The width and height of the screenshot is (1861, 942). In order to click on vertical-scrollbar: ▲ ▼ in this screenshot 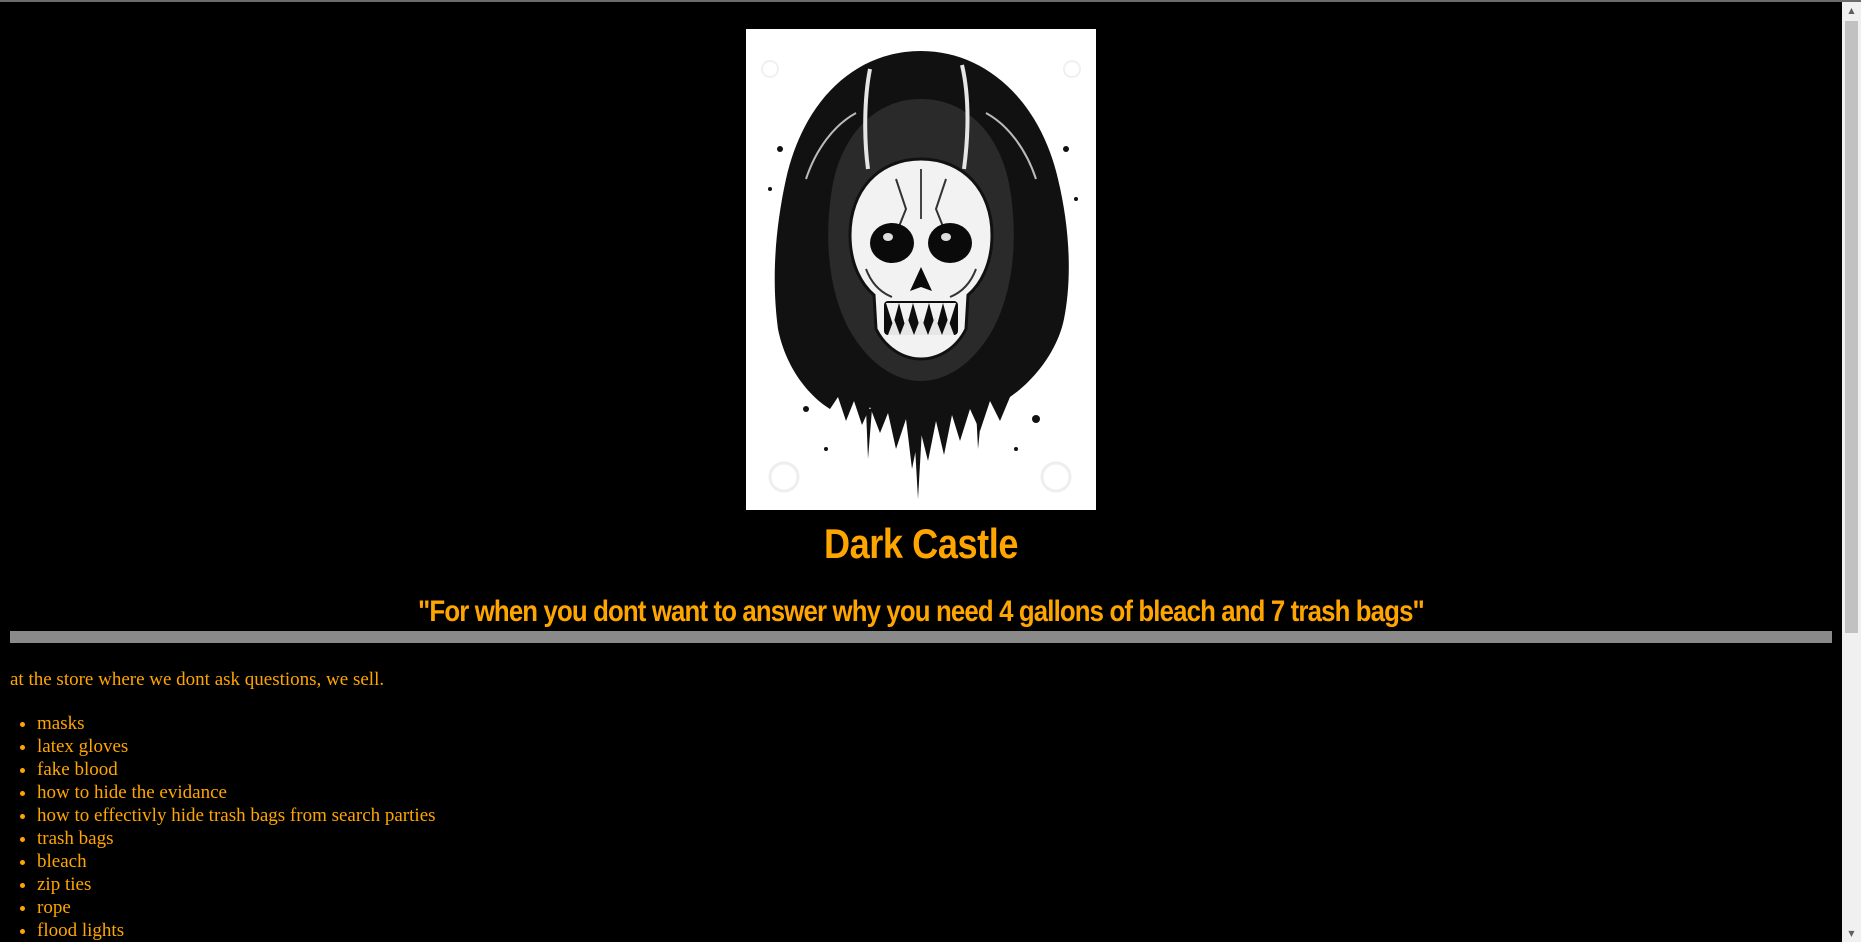, I will do `click(1851, 472)`.